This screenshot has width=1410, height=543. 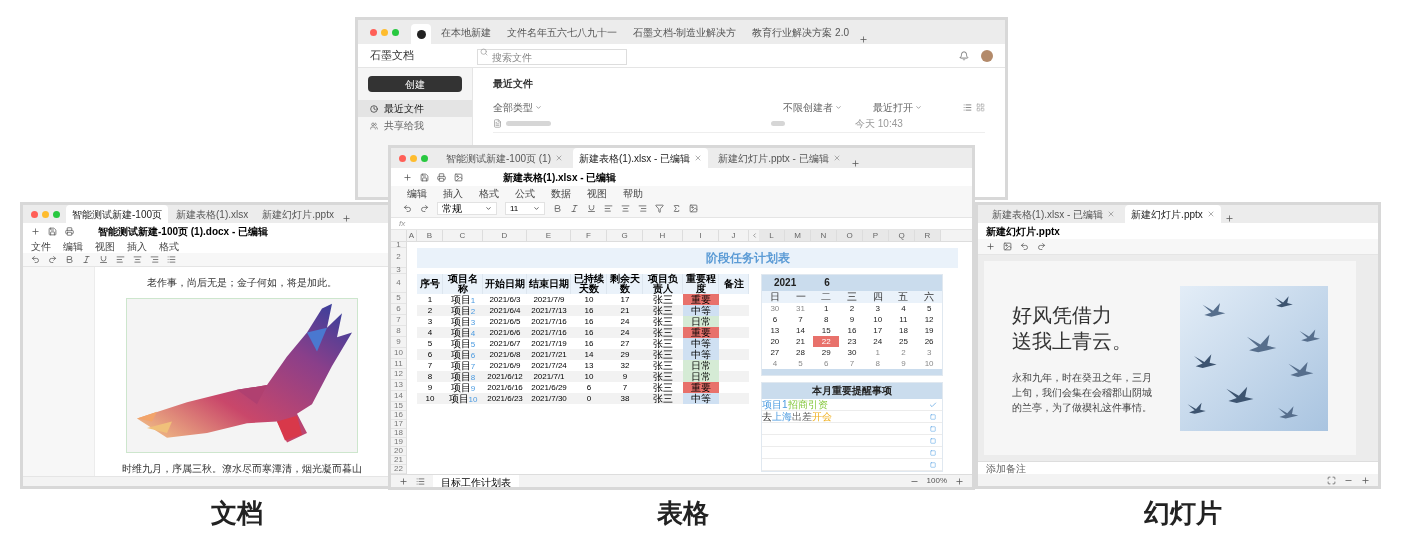 I want to click on column-header: G, so click(x=625, y=235).